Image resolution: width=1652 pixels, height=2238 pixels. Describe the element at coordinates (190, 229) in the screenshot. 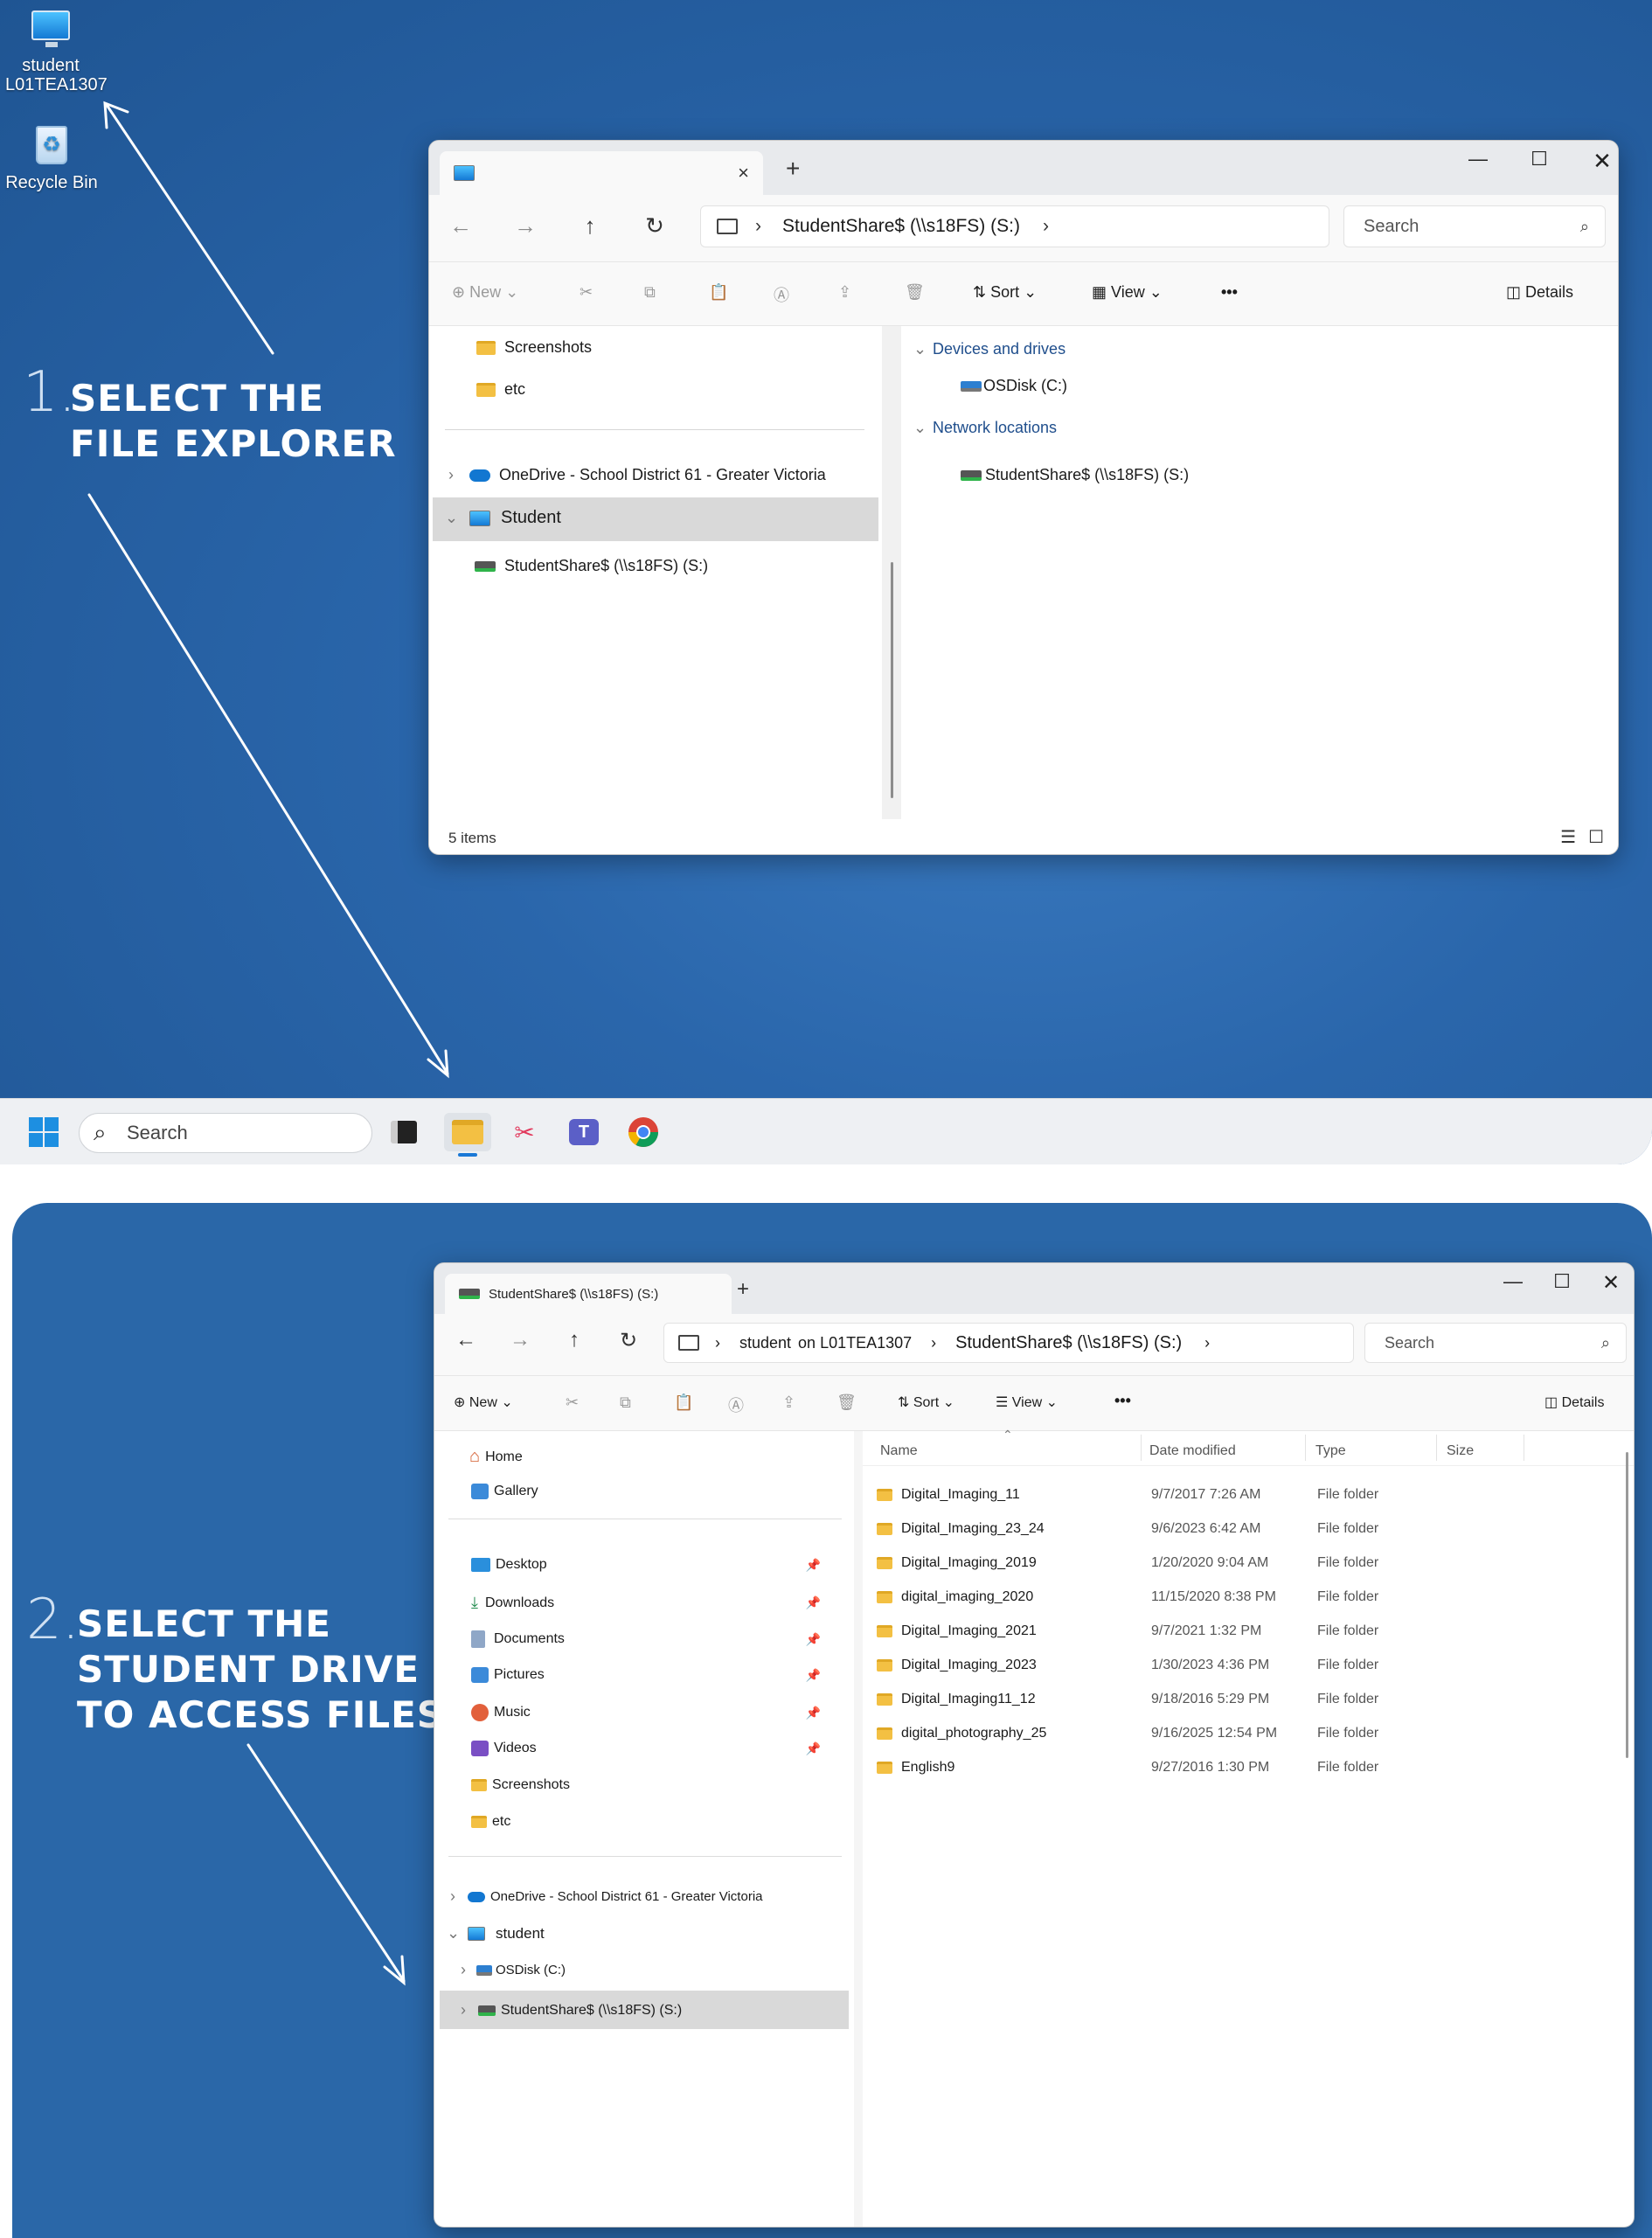

I see `arrow-to-pc-icon` at that location.